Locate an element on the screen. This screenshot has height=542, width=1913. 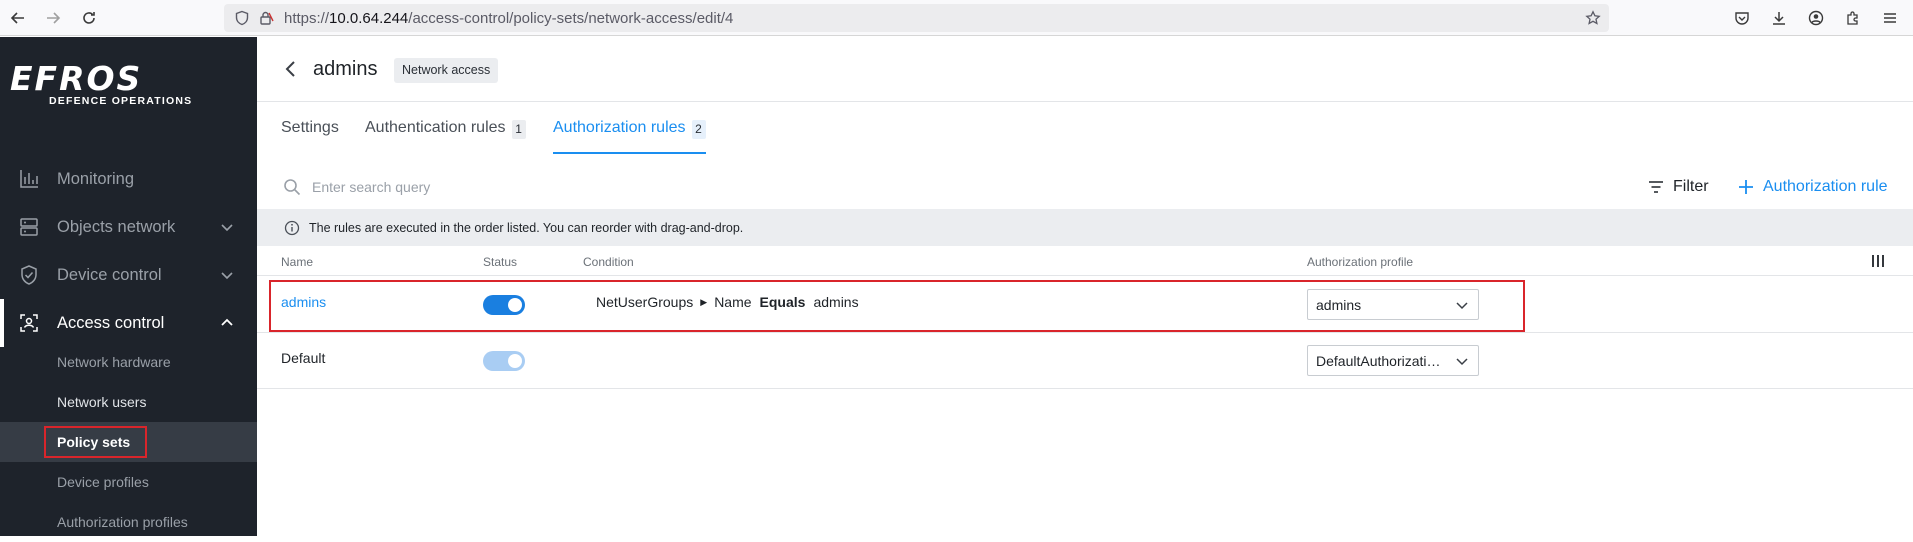
tab-label: Settings is located at coordinates (310, 127).